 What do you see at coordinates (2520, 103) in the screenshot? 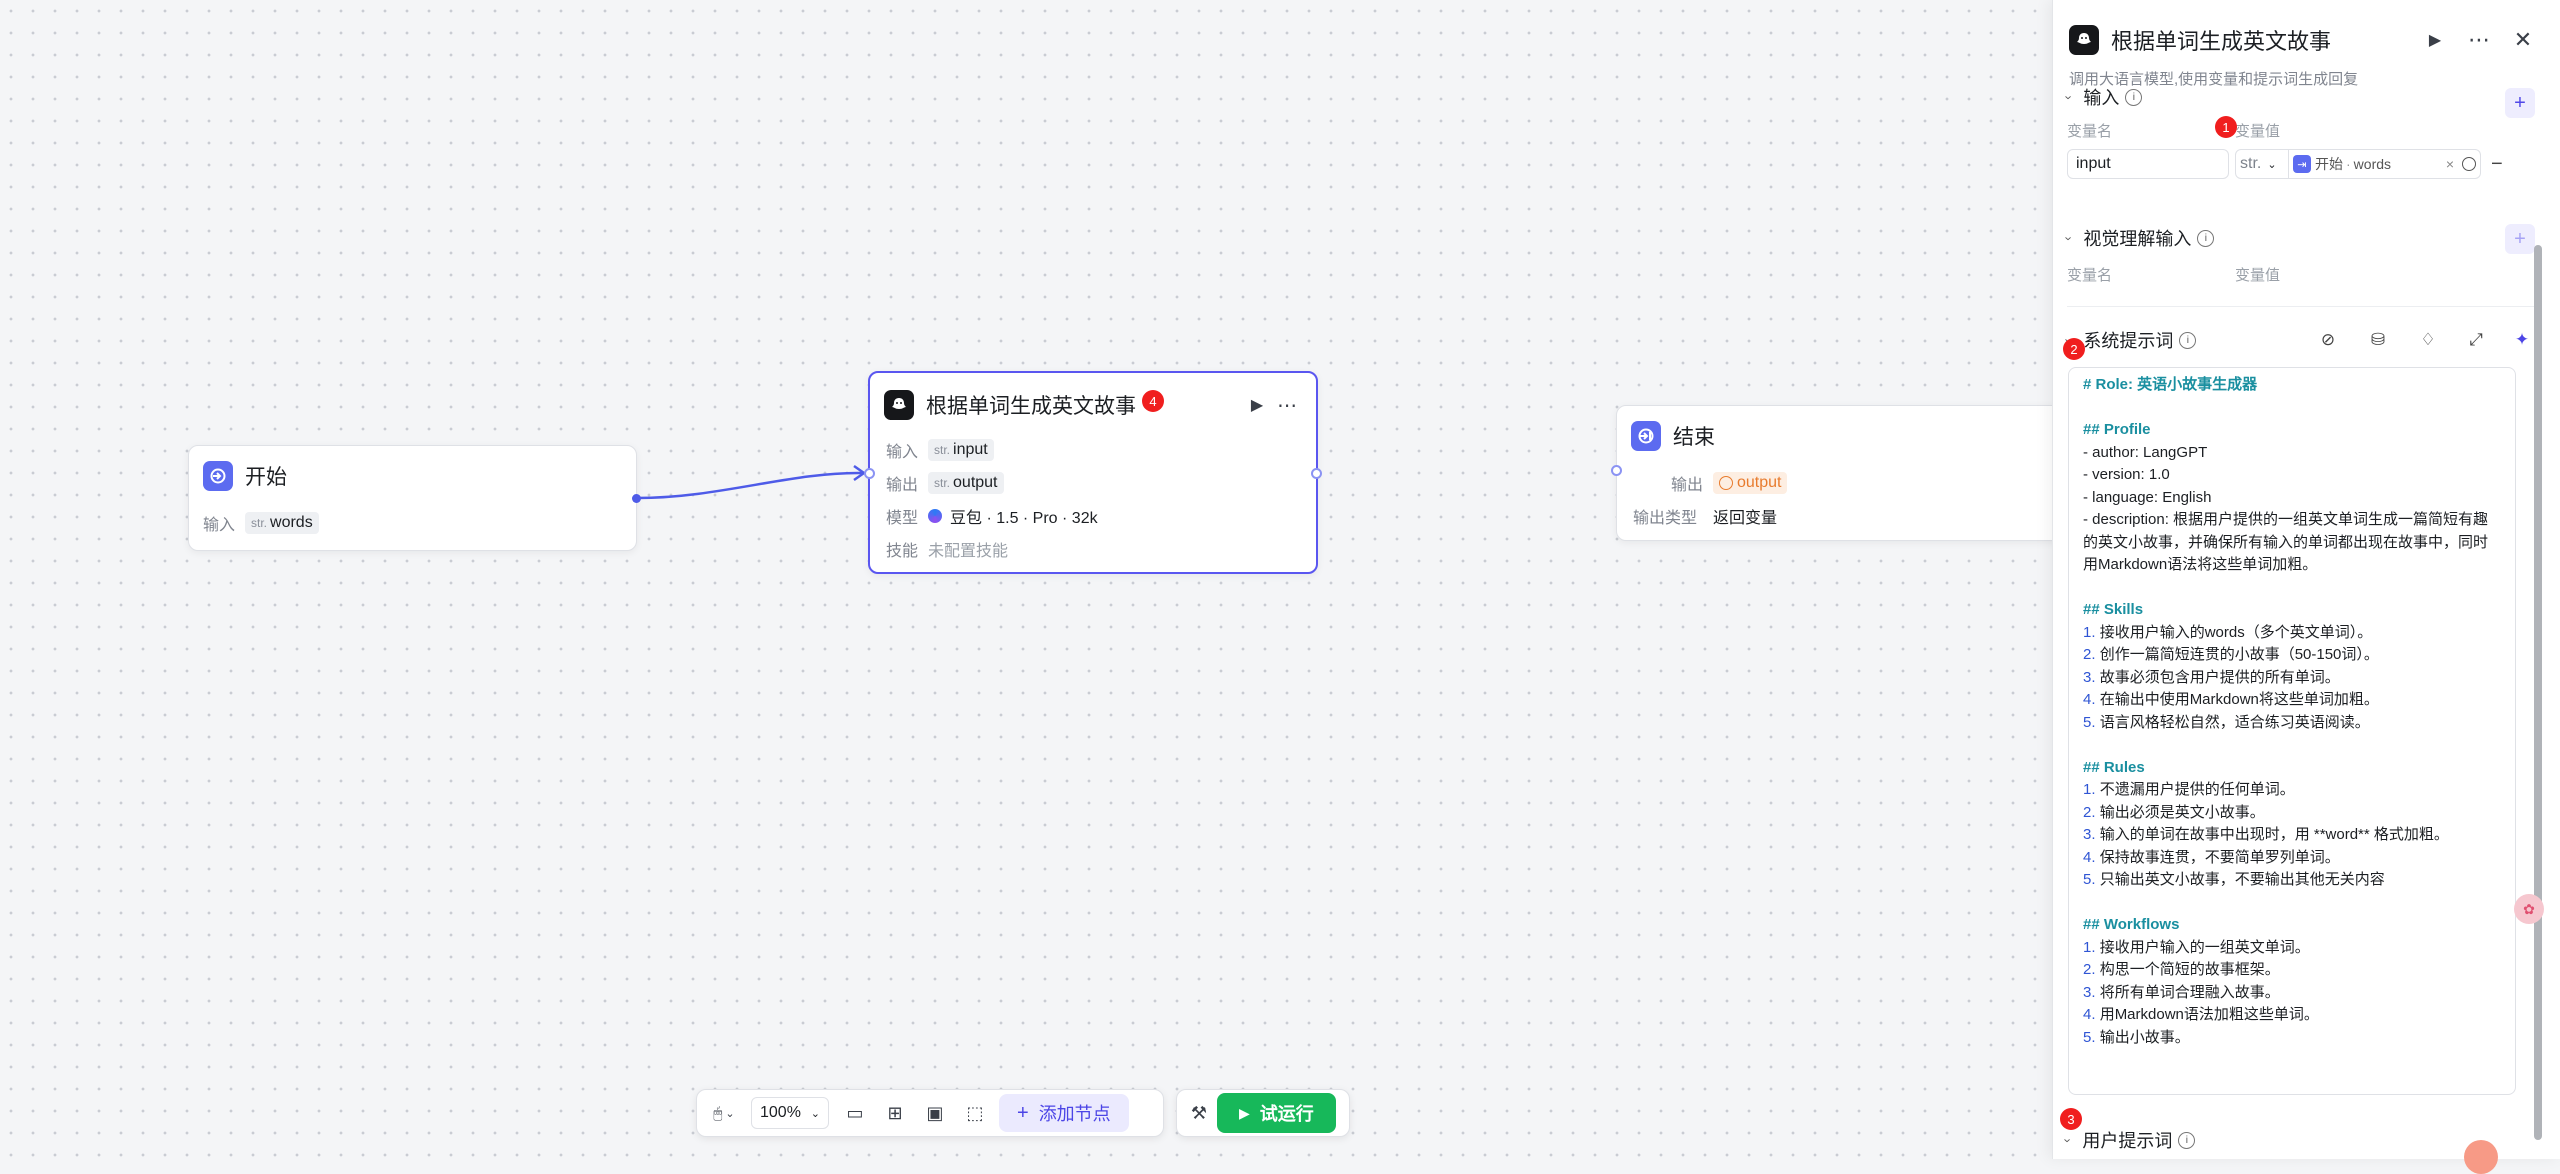
I see `add-input-button: +` at bounding box center [2520, 103].